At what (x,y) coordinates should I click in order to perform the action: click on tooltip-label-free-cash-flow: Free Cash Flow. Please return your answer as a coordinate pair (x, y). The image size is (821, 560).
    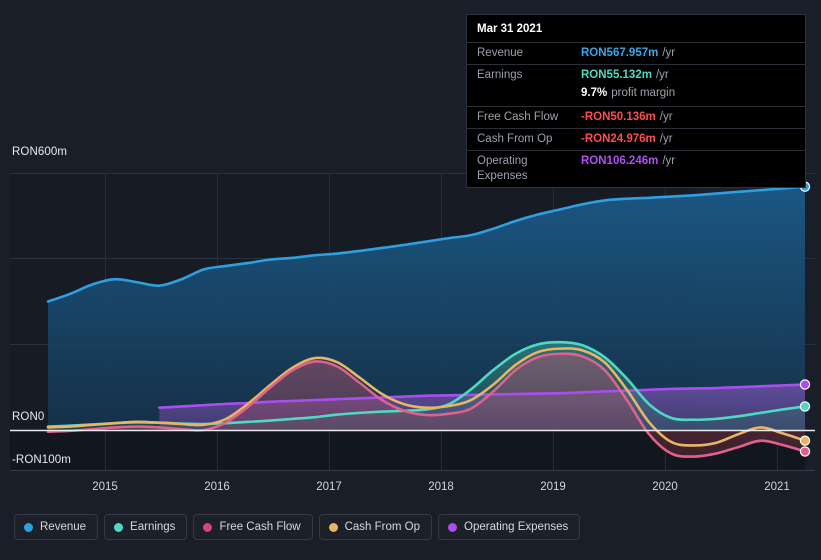
    Looking at the image, I should click on (518, 117).